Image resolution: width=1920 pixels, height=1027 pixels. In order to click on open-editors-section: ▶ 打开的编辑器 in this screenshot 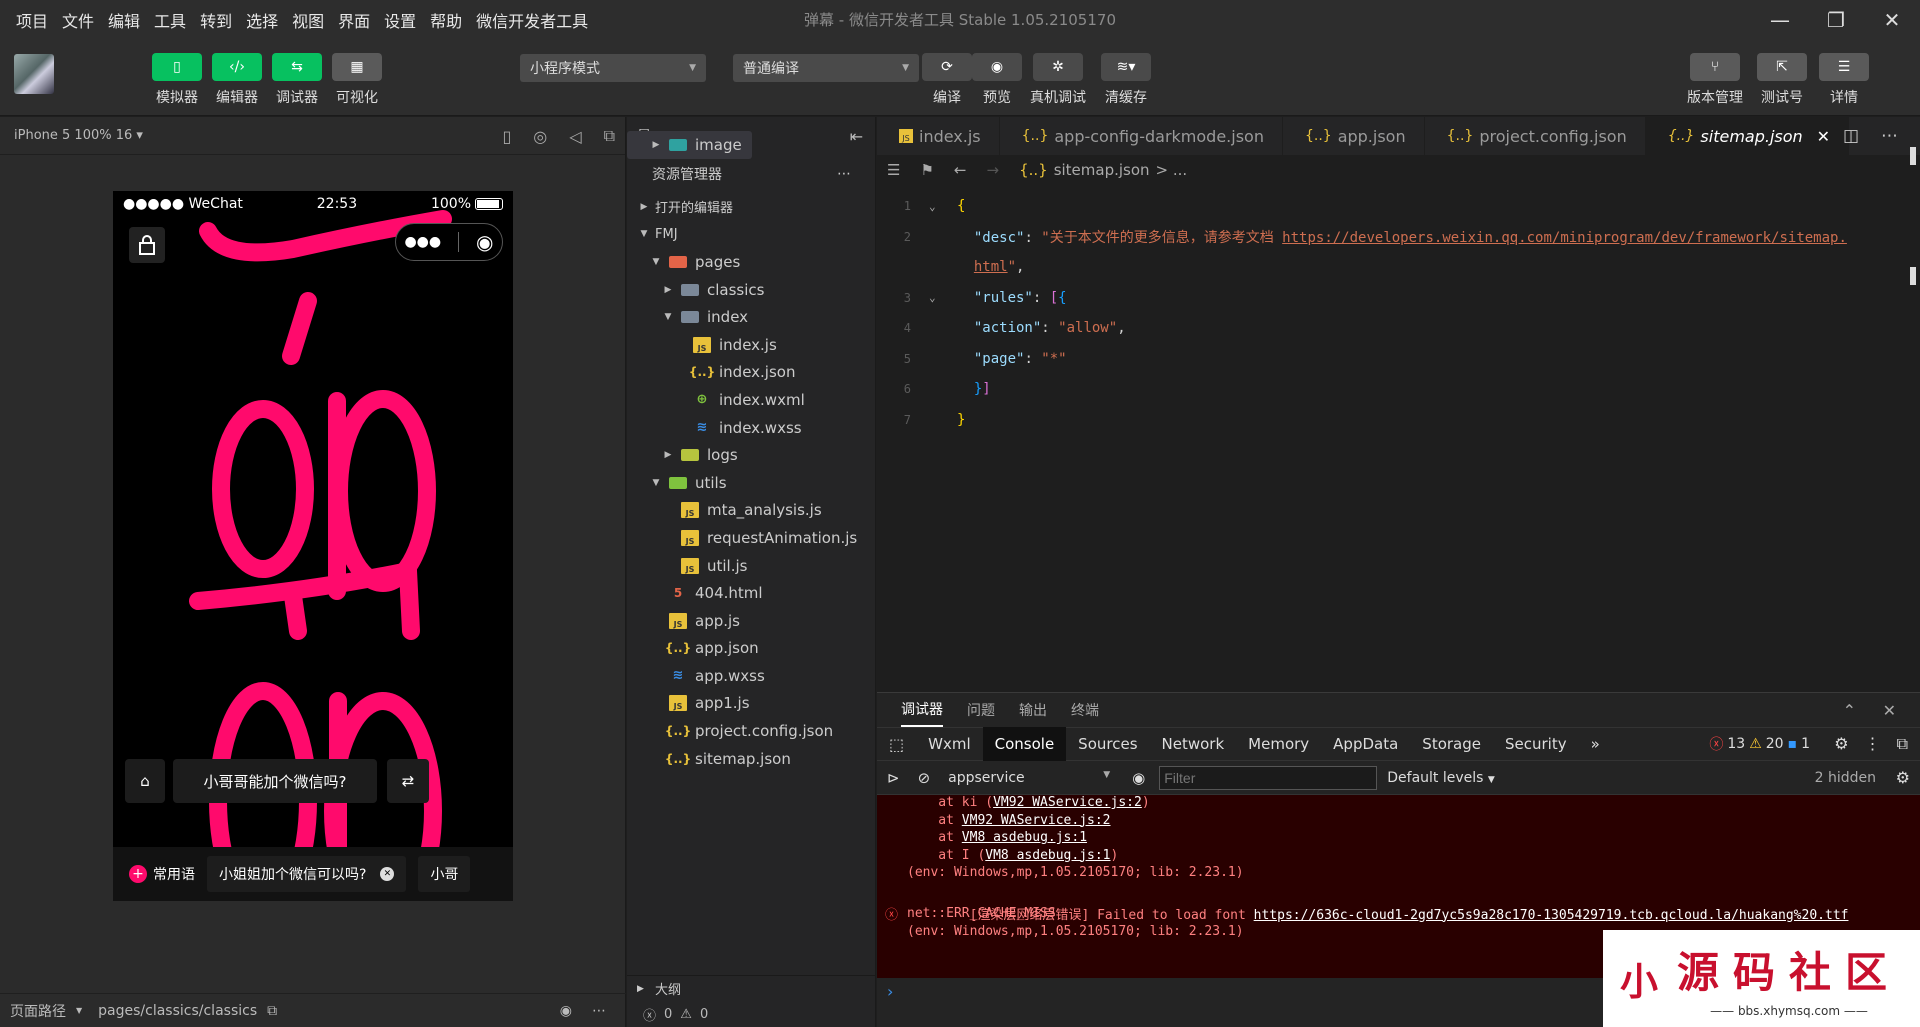, I will do `click(751, 207)`.